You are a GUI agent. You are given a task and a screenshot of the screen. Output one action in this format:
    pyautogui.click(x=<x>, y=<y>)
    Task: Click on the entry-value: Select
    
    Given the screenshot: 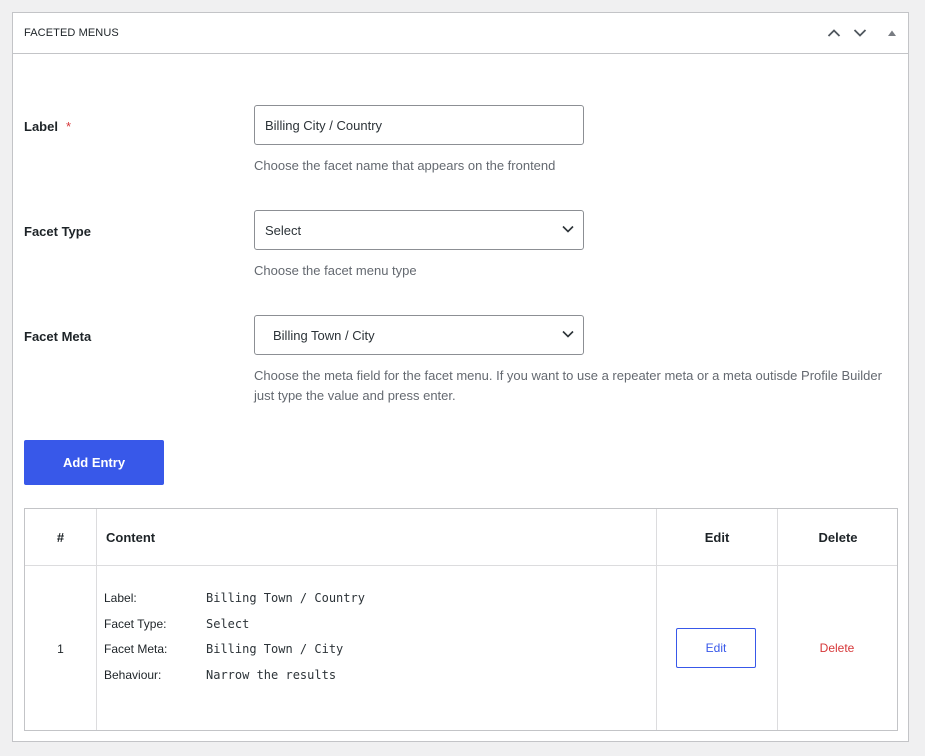 What is the action you would take?
    pyautogui.click(x=228, y=624)
    